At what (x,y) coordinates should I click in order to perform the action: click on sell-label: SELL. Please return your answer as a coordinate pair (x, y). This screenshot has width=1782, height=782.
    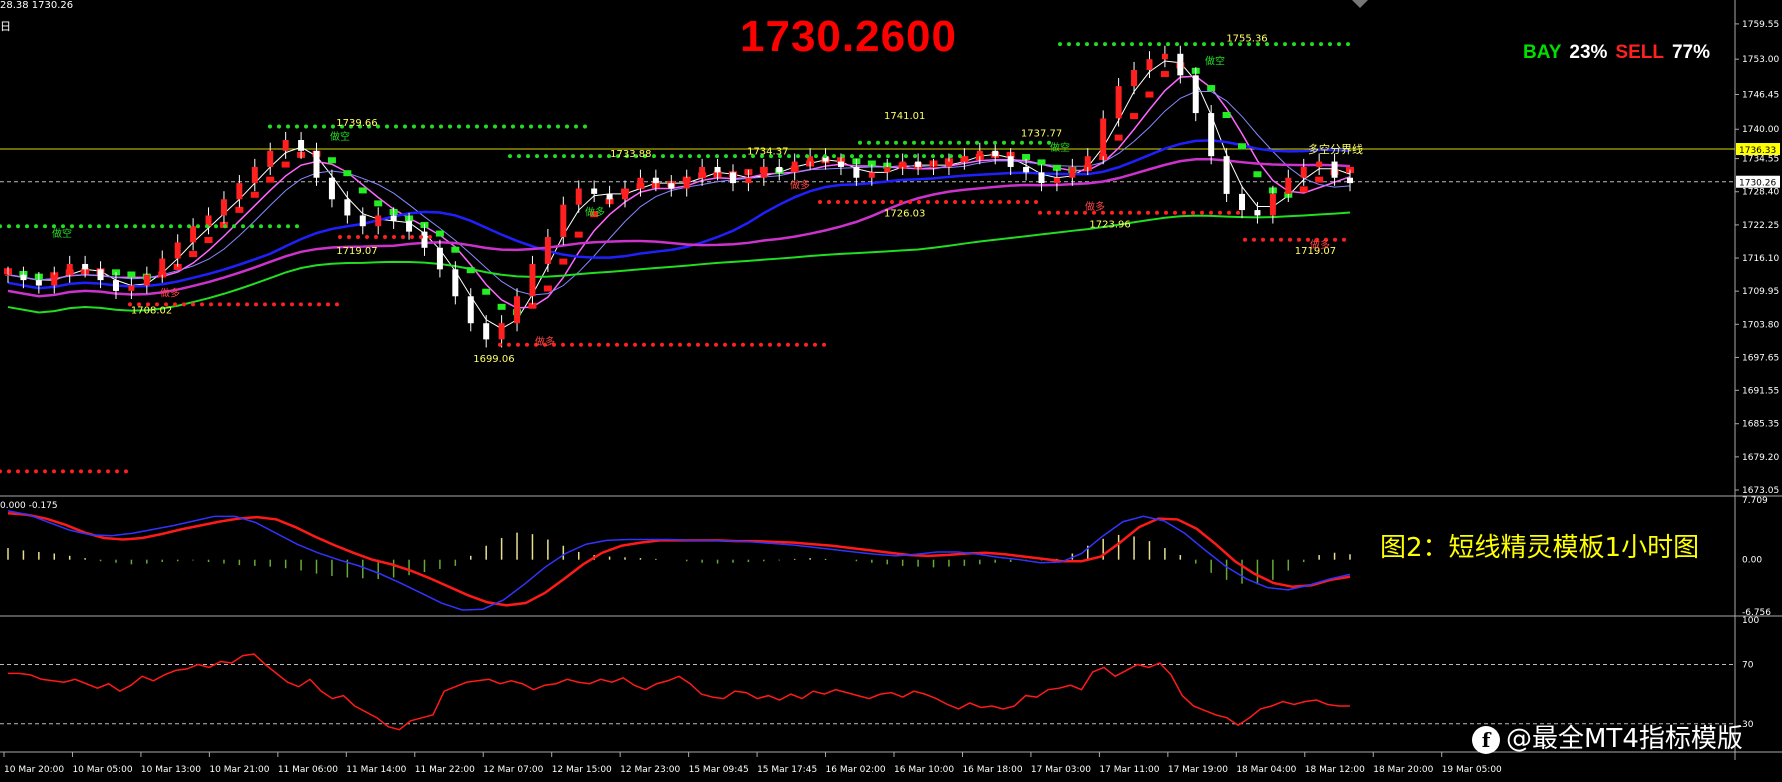
    Looking at the image, I should click on (1639, 52).